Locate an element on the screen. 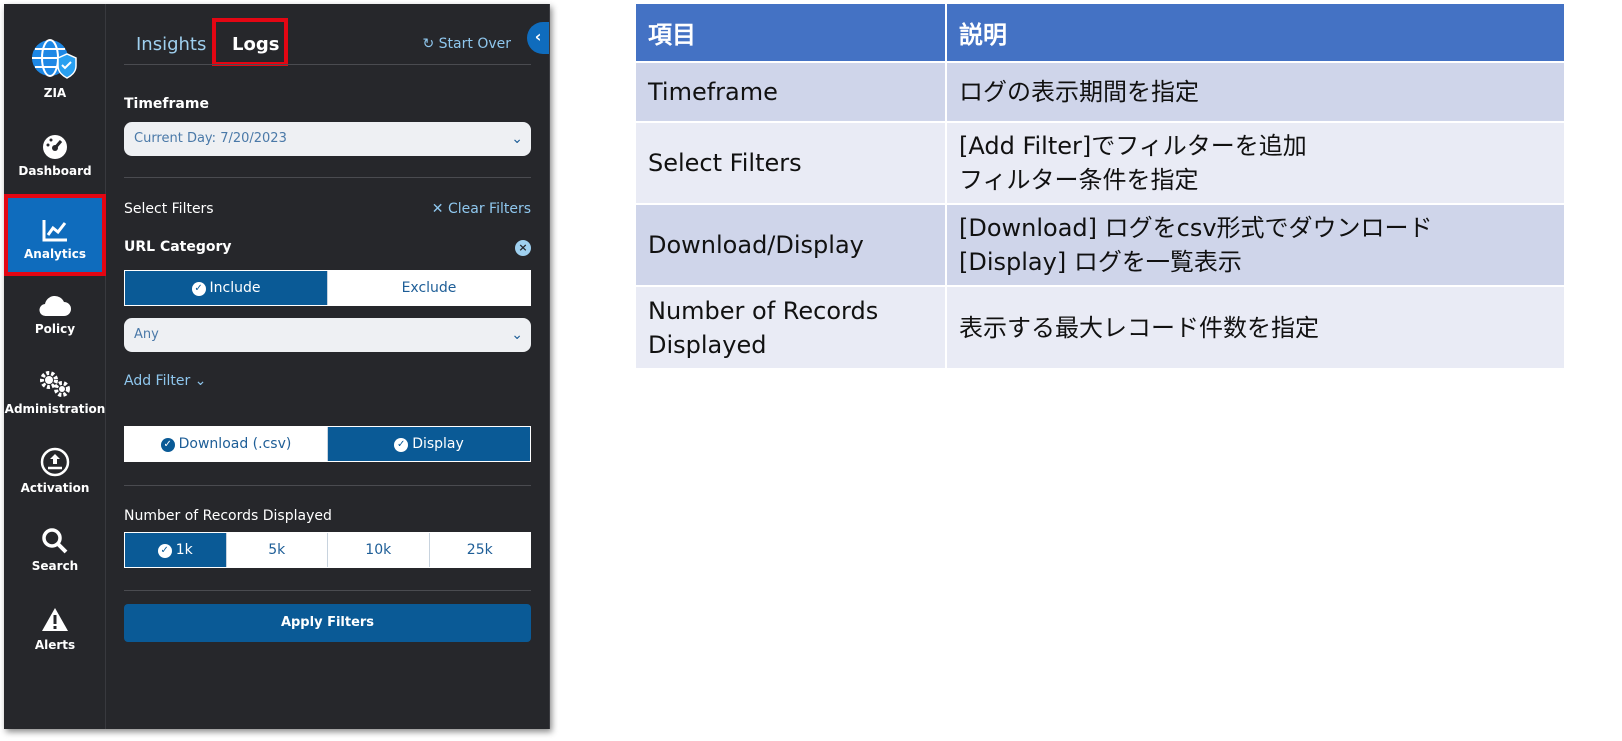 Image resolution: width=1622 pixels, height=741 pixels. table-header-item: 項目 is located at coordinates (791, 33).